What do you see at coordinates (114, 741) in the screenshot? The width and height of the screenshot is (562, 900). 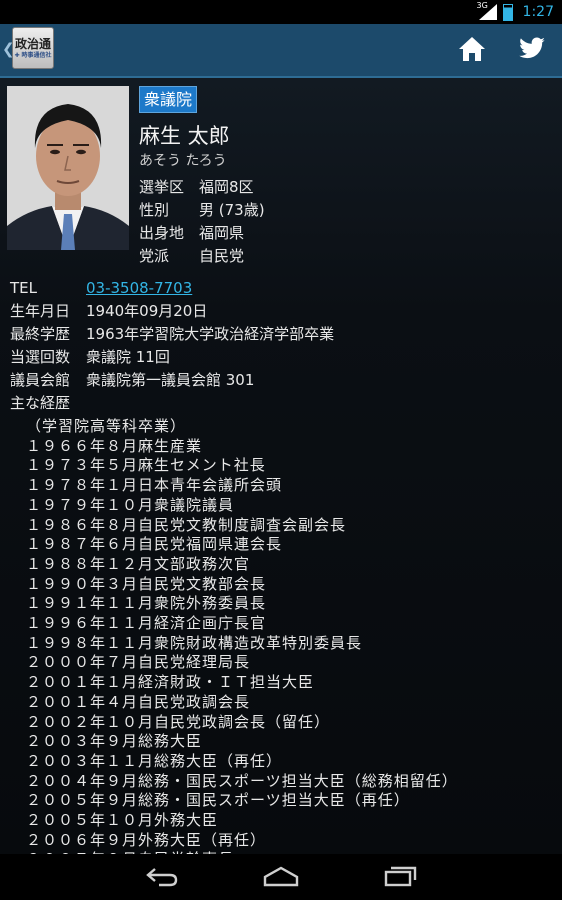 I see `career-item: ２００３年９月総務大臣` at bounding box center [114, 741].